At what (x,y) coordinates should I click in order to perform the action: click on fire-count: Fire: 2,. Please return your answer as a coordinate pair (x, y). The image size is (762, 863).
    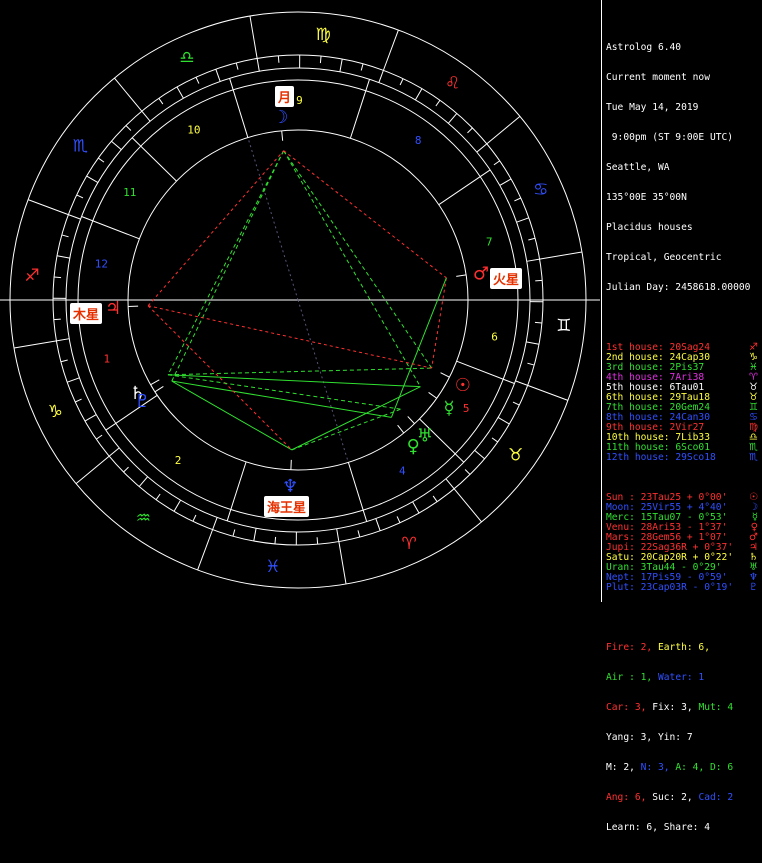
    Looking at the image, I should click on (629, 647).